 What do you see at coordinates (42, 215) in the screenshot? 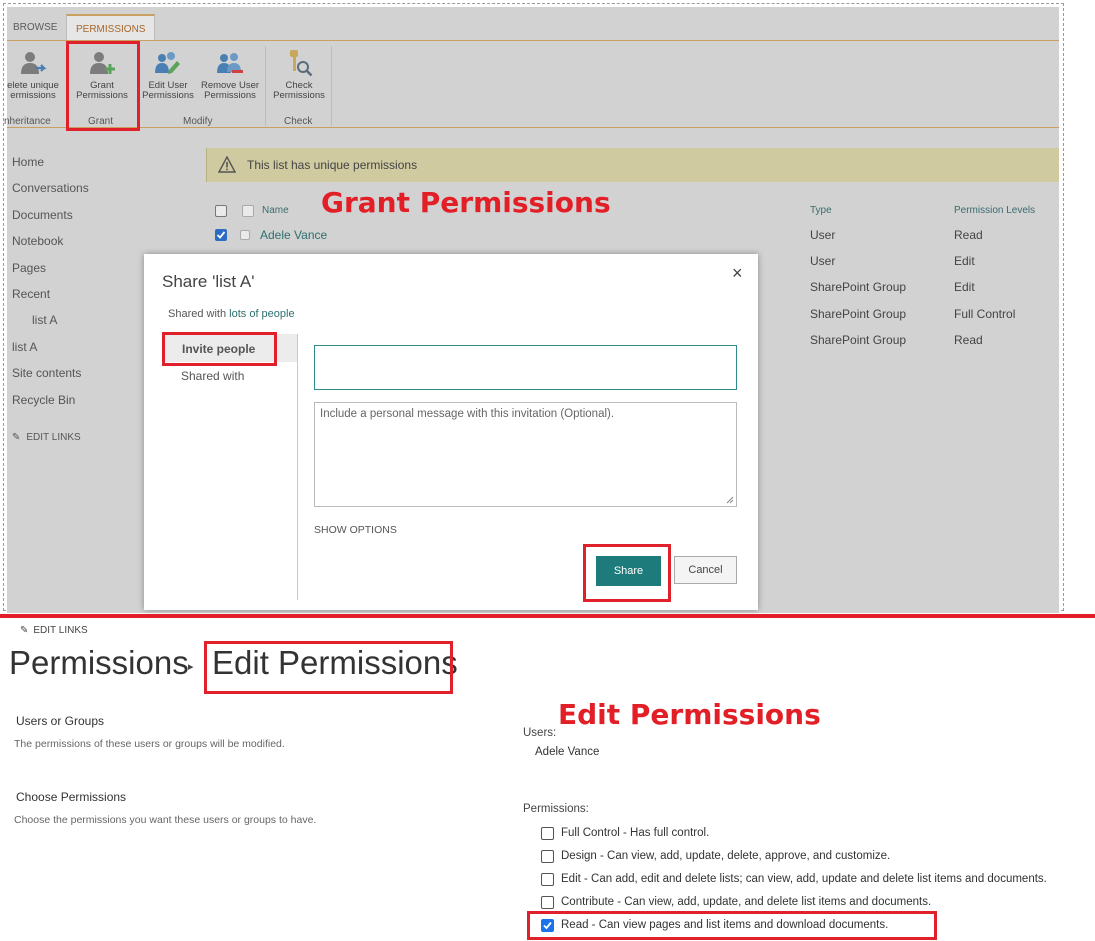
I see `nav-documents: Documents` at bounding box center [42, 215].